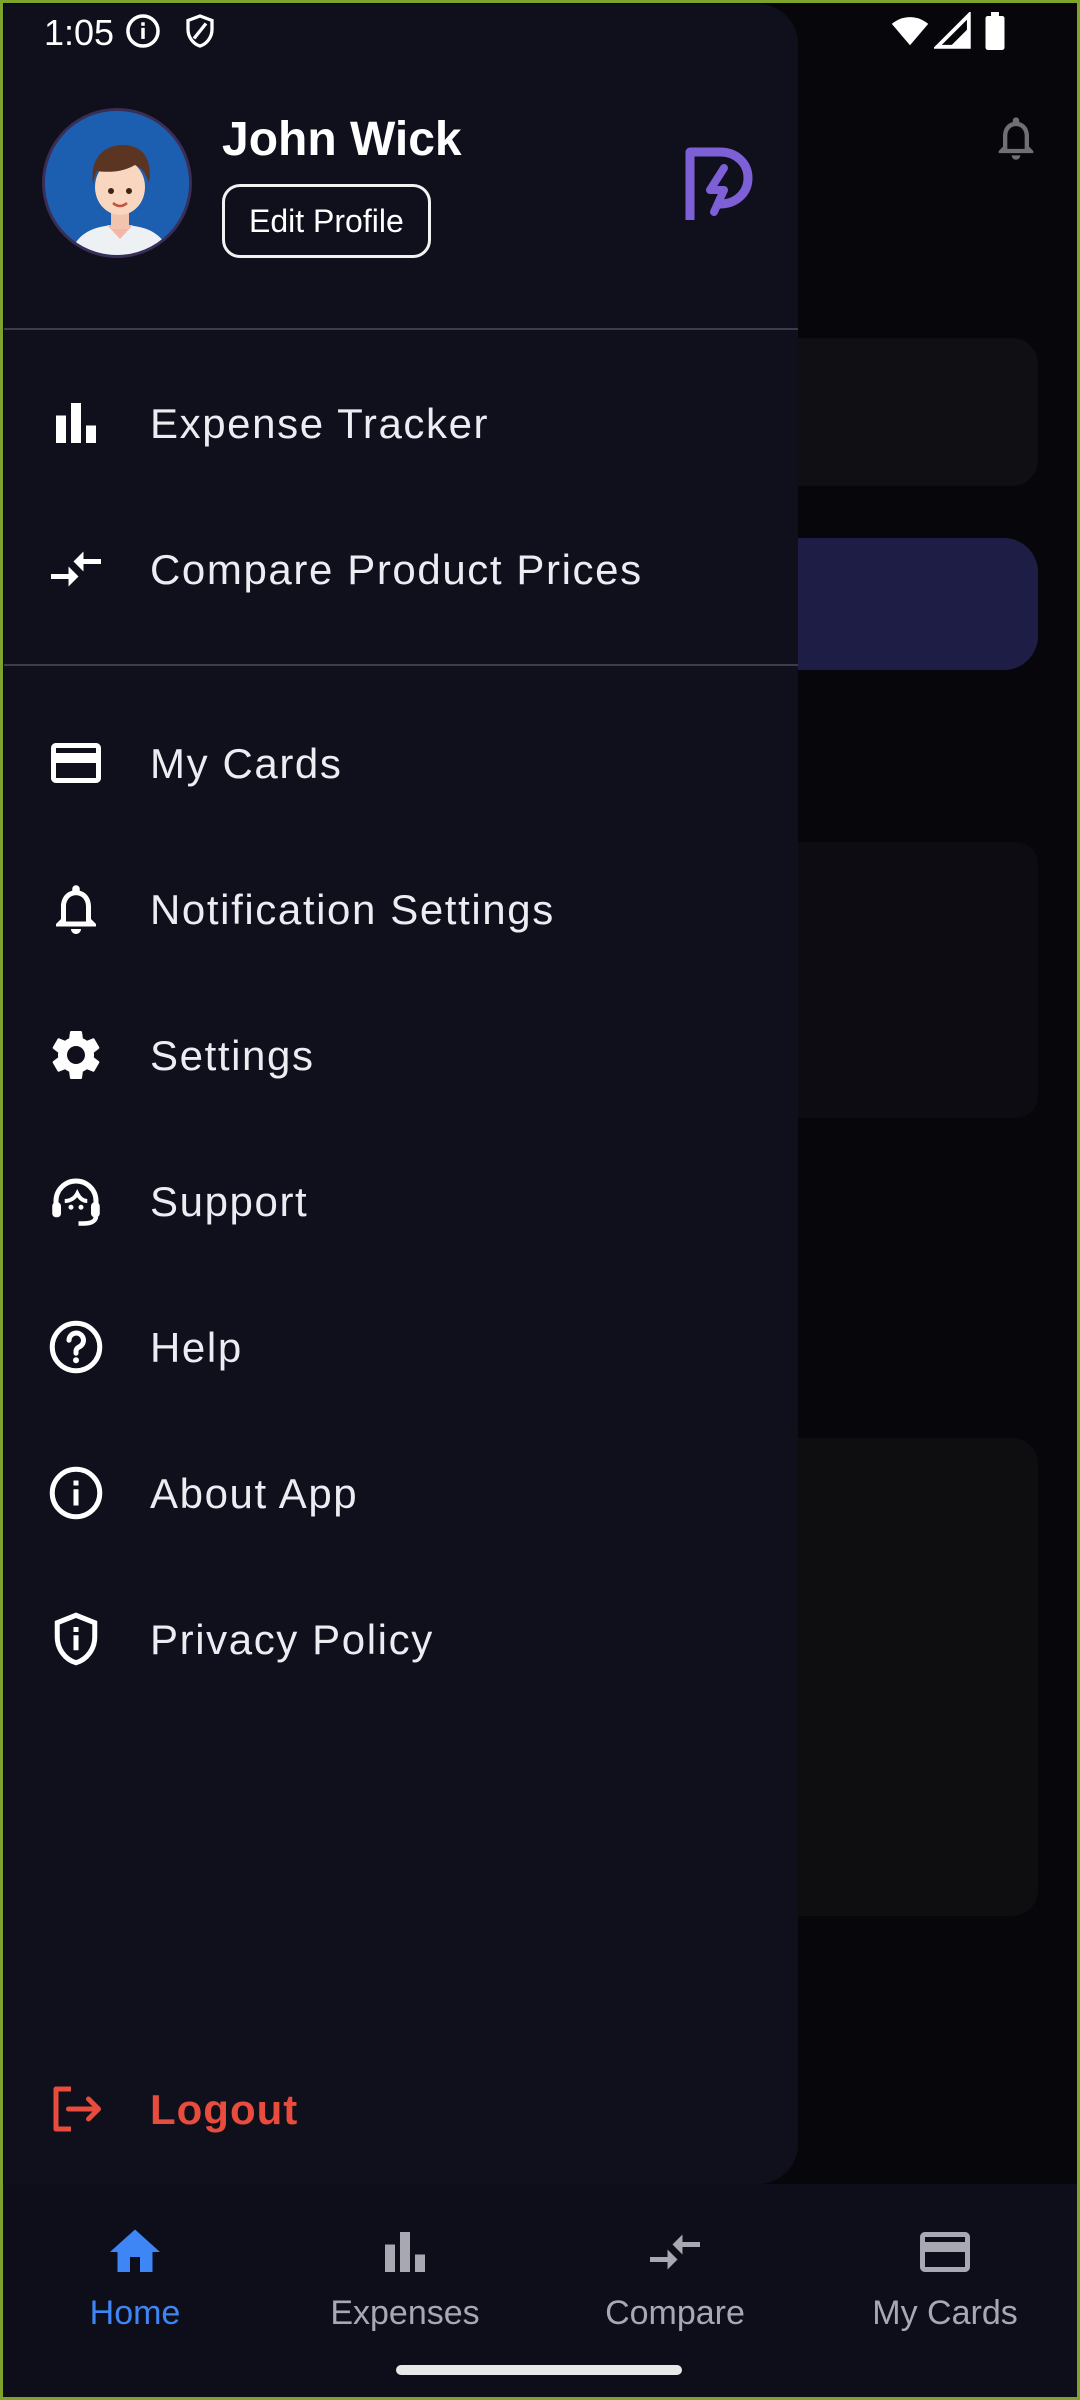 Image resolution: width=1080 pixels, height=2400 pixels. Describe the element at coordinates (342, 139) in the screenshot. I see `profile-name: John Wick` at that location.